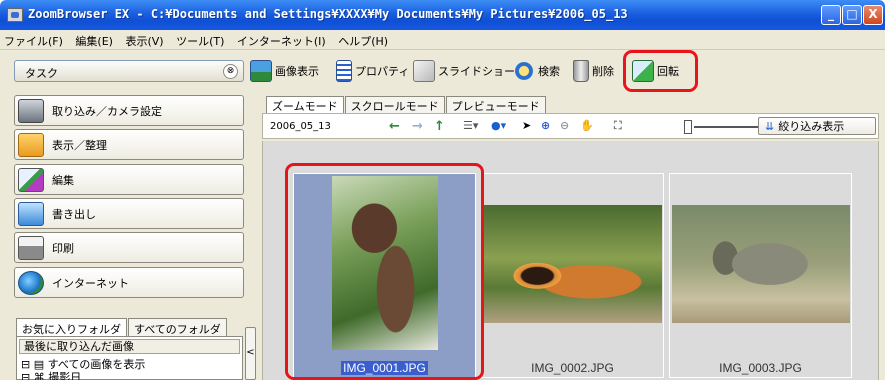 The image size is (885, 380). What do you see at coordinates (129, 247) in the screenshot?
I see `nav-print: 印刷` at bounding box center [129, 247].